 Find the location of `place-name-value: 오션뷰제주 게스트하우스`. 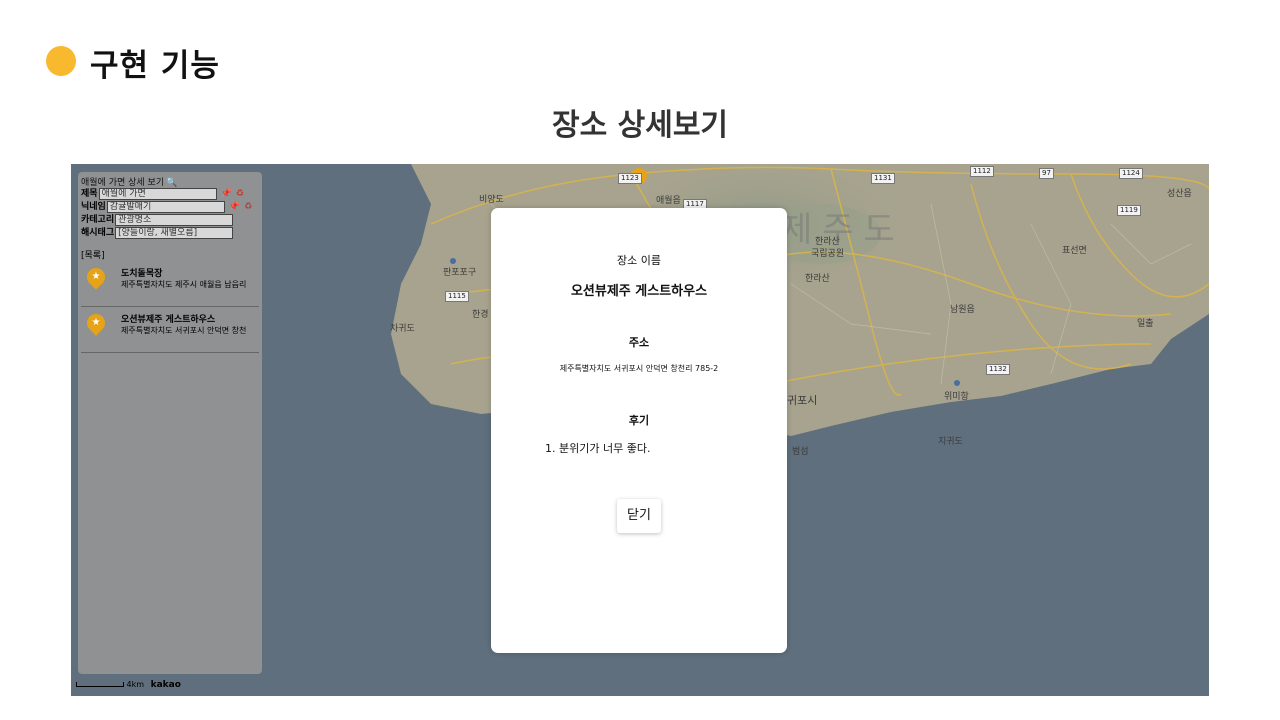

place-name-value: 오션뷰제주 게스트하우스 is located at coordinates (639, 291).